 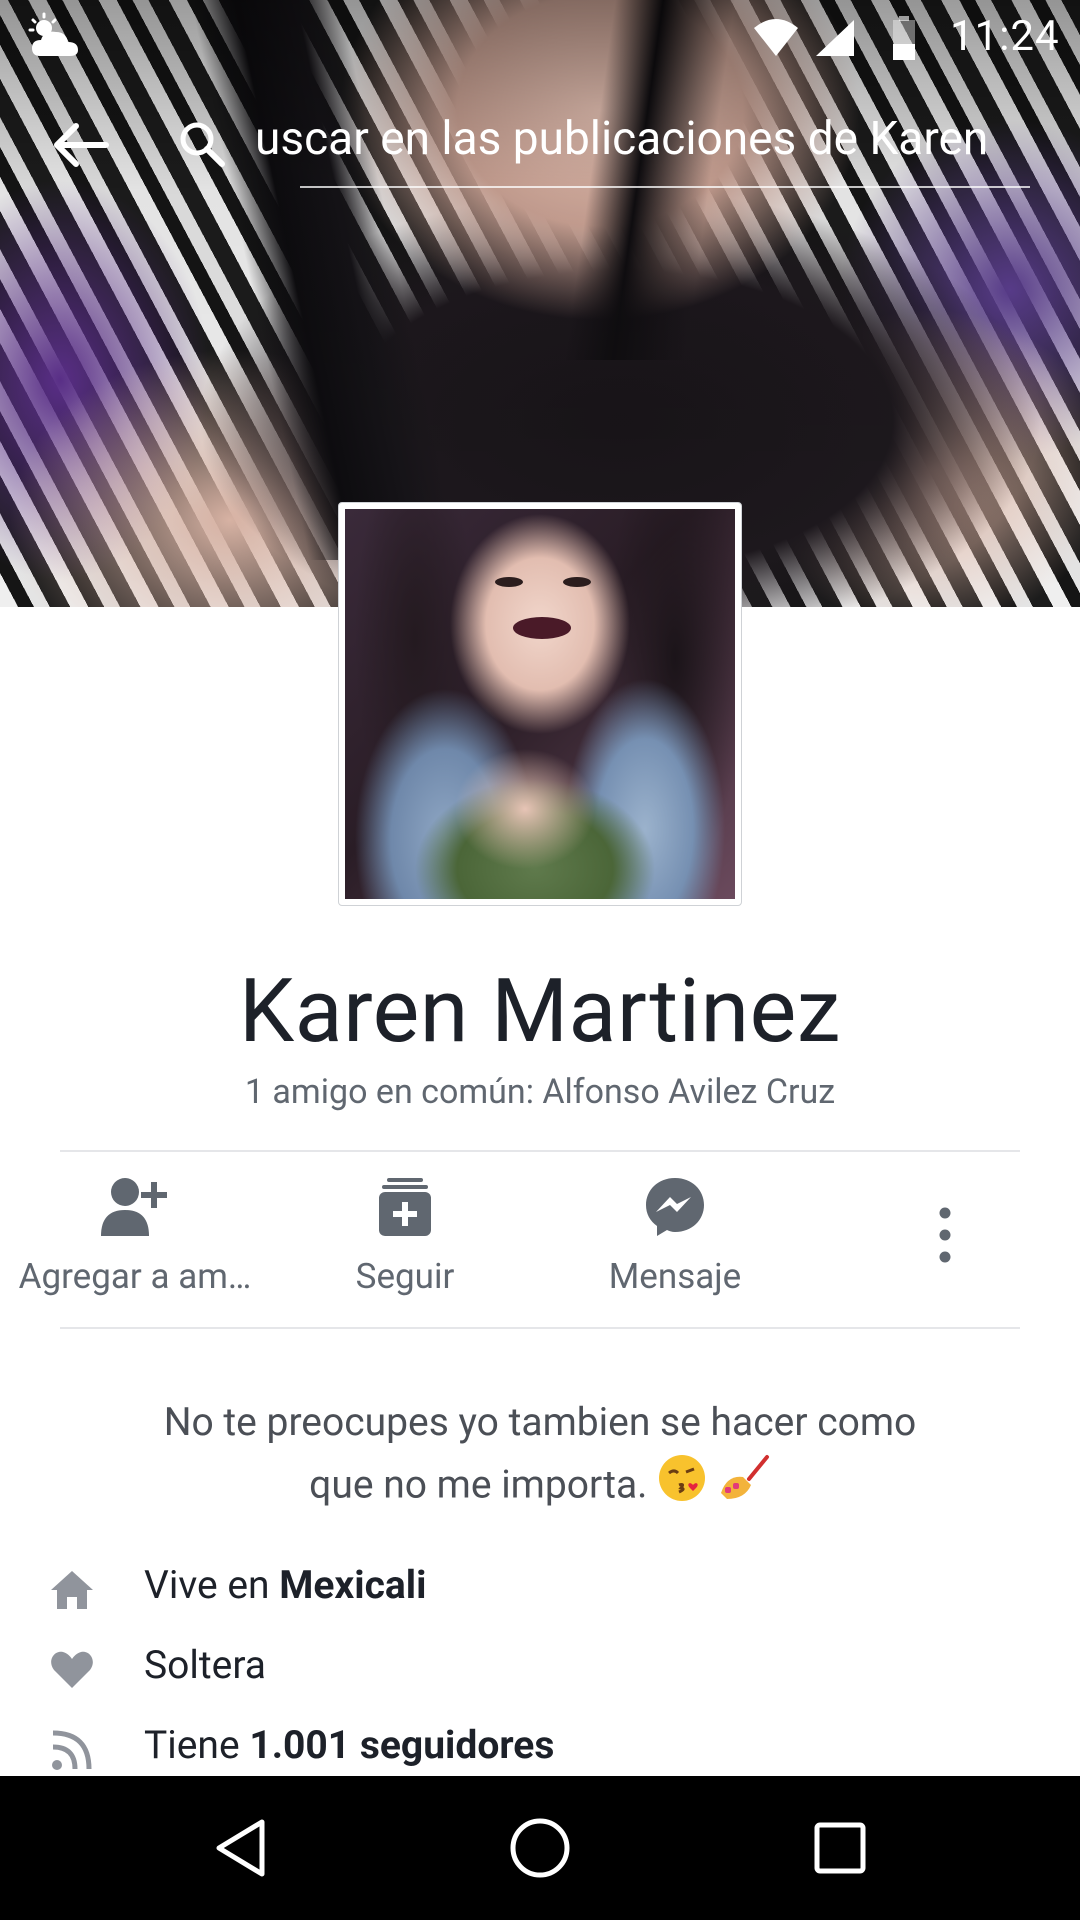 I want to click on back-button, so click(x=80, y=145).